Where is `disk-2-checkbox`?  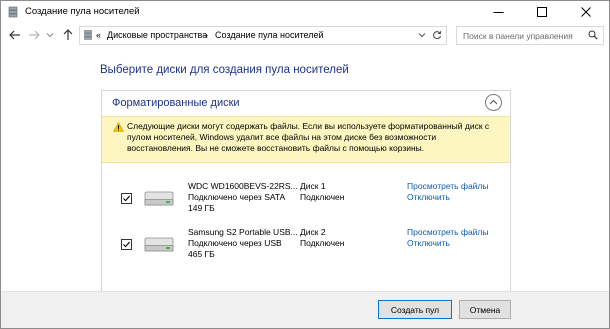
disk-2-checkbox is located at coordinates (126, 244).